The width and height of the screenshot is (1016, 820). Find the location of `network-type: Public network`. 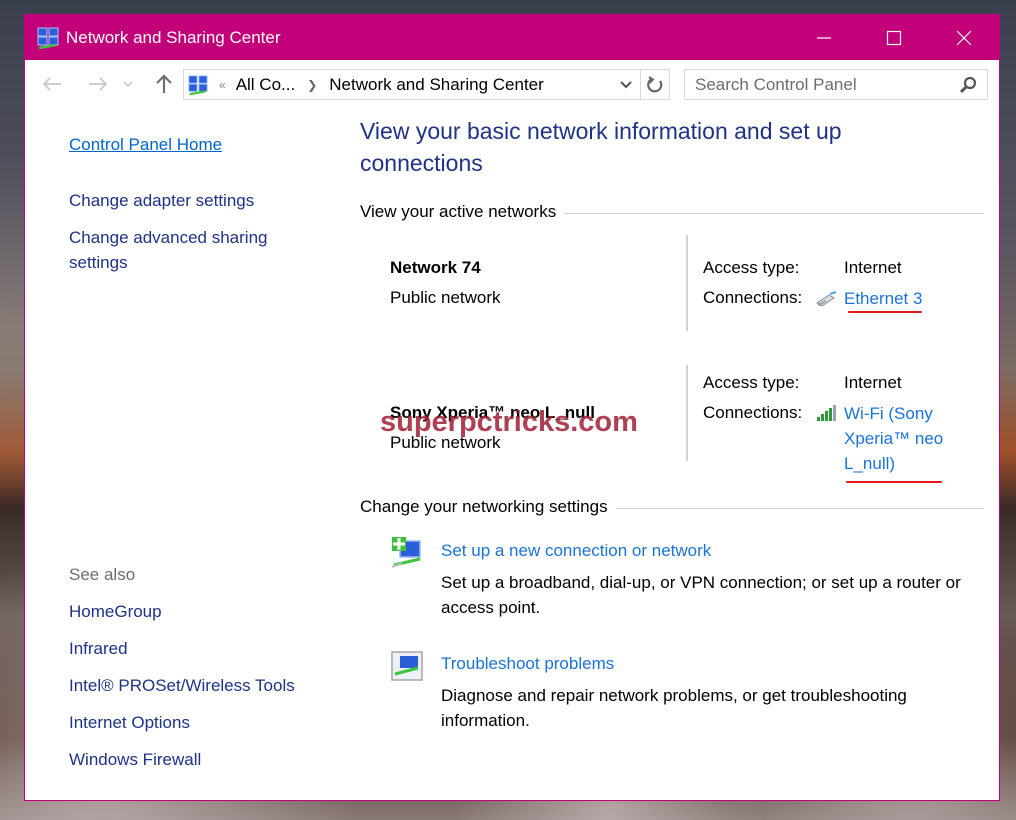

network-type: Public network is located at coordinates (445, 297).